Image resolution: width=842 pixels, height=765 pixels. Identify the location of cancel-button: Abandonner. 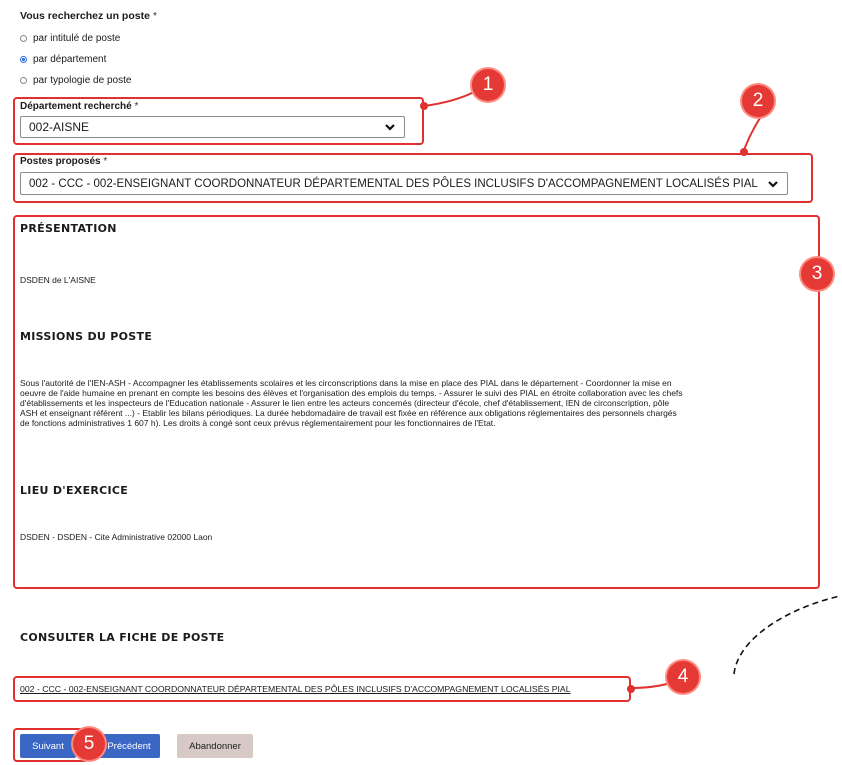
(215, 746).